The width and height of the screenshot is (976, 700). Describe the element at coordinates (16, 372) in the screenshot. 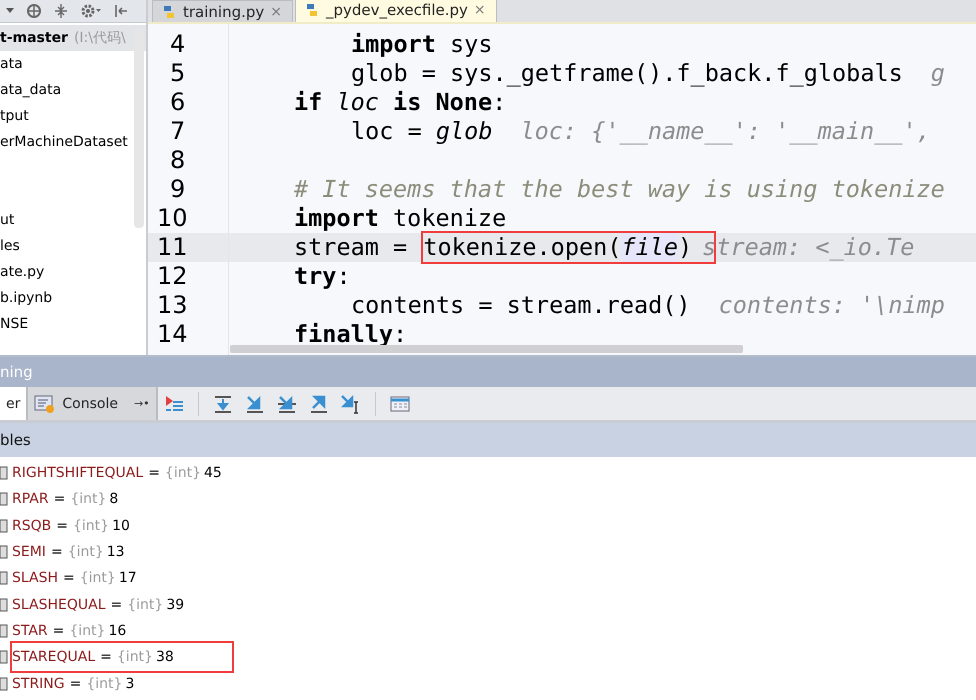

I see `panel-title: ning` at that location.